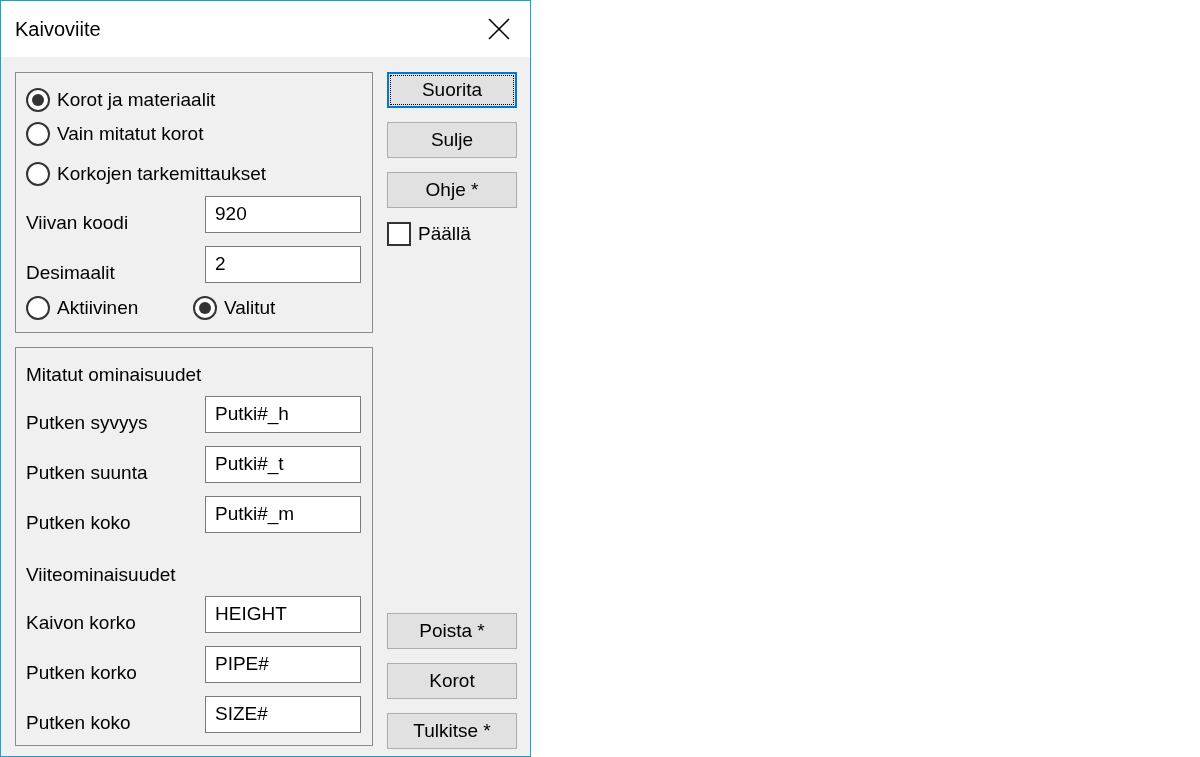 This screenshot has height=757, width=1200. I want to click on dialog-button: Sulje, so click(452, 140).